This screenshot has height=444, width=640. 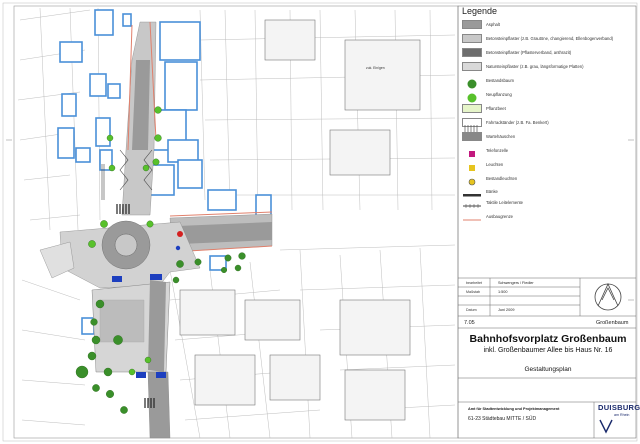 What do you see at coordinates (502, 178) in the screenshot?
I see `legend-item-label: Bestandleuchten` at bounding box center [502, 178].